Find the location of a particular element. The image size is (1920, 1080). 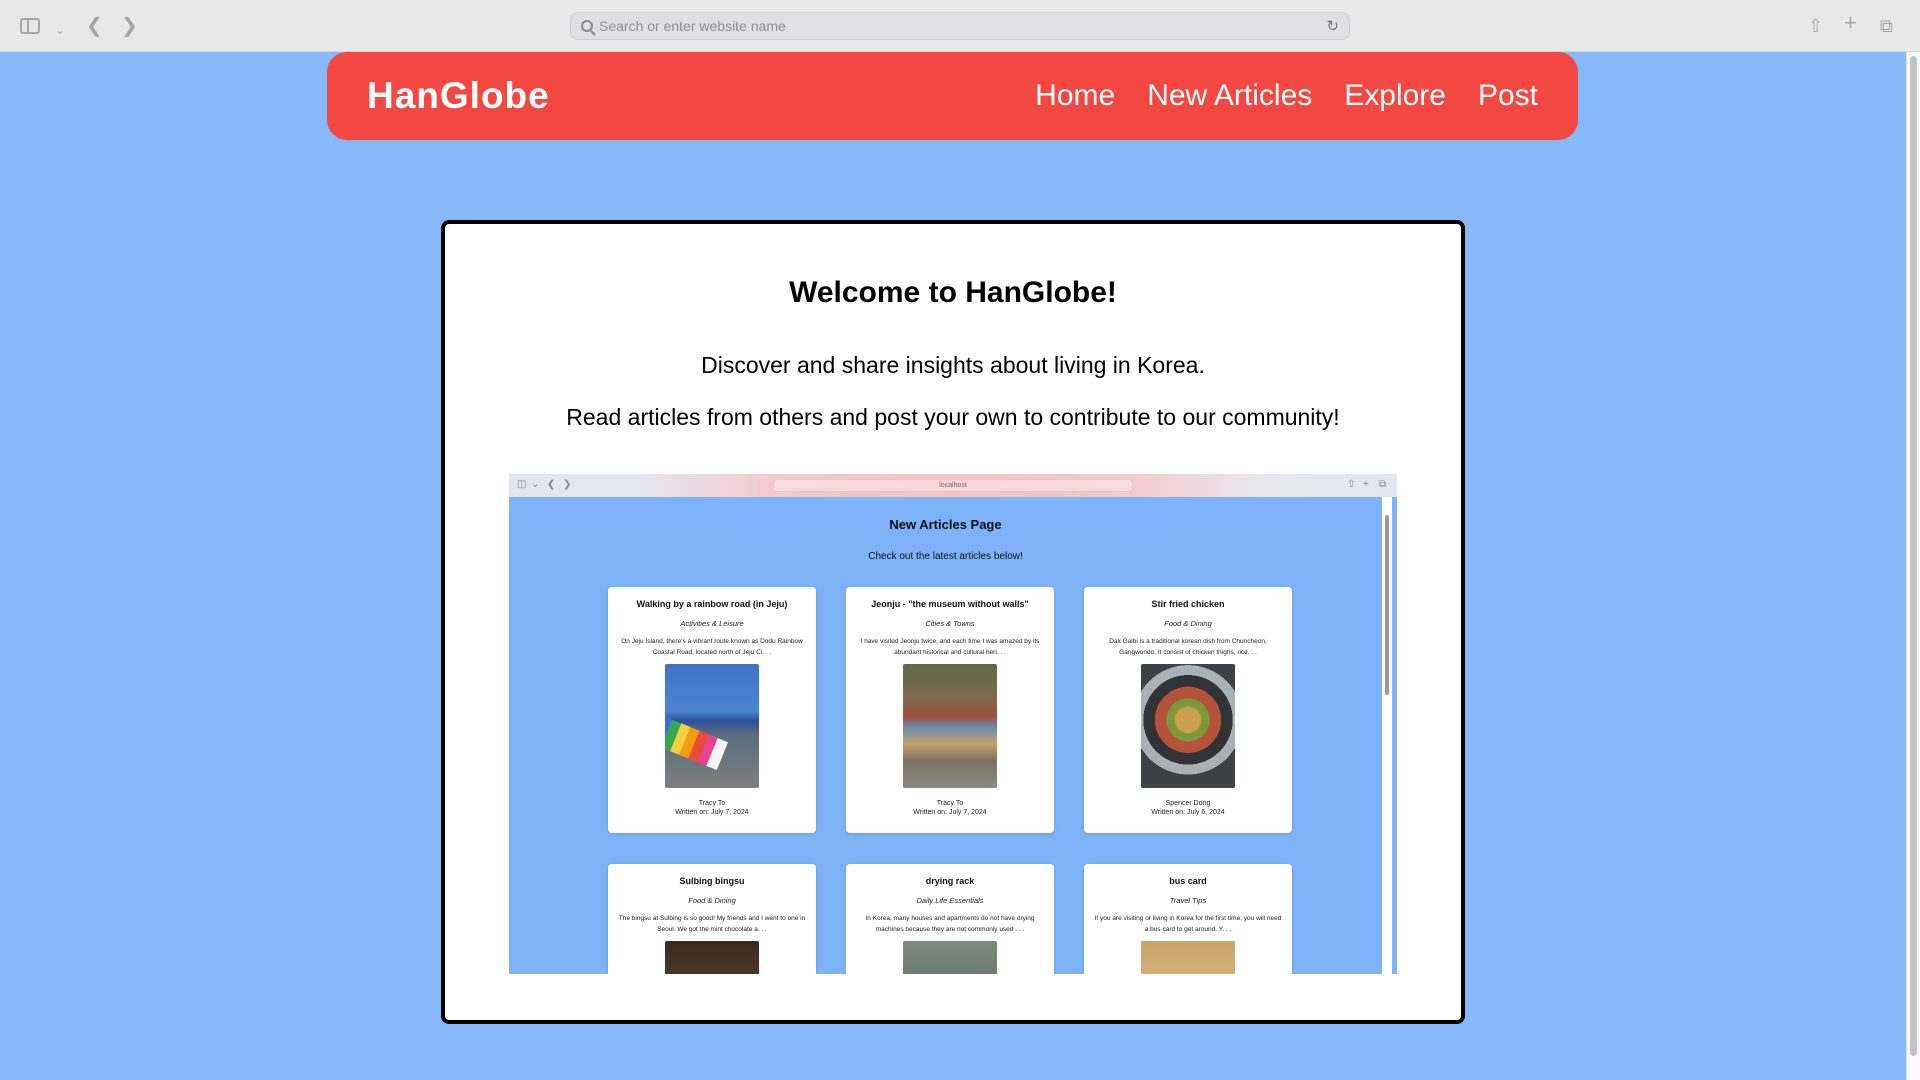

preview-scrollbar-thumb is located at coordinates (1387, 605).